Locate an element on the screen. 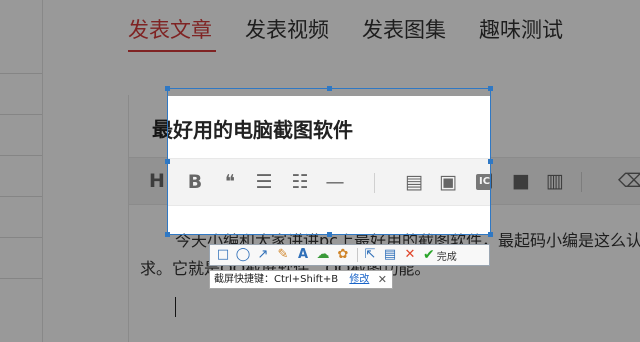  video-icon: ■ is located at coordinates (521, 181).